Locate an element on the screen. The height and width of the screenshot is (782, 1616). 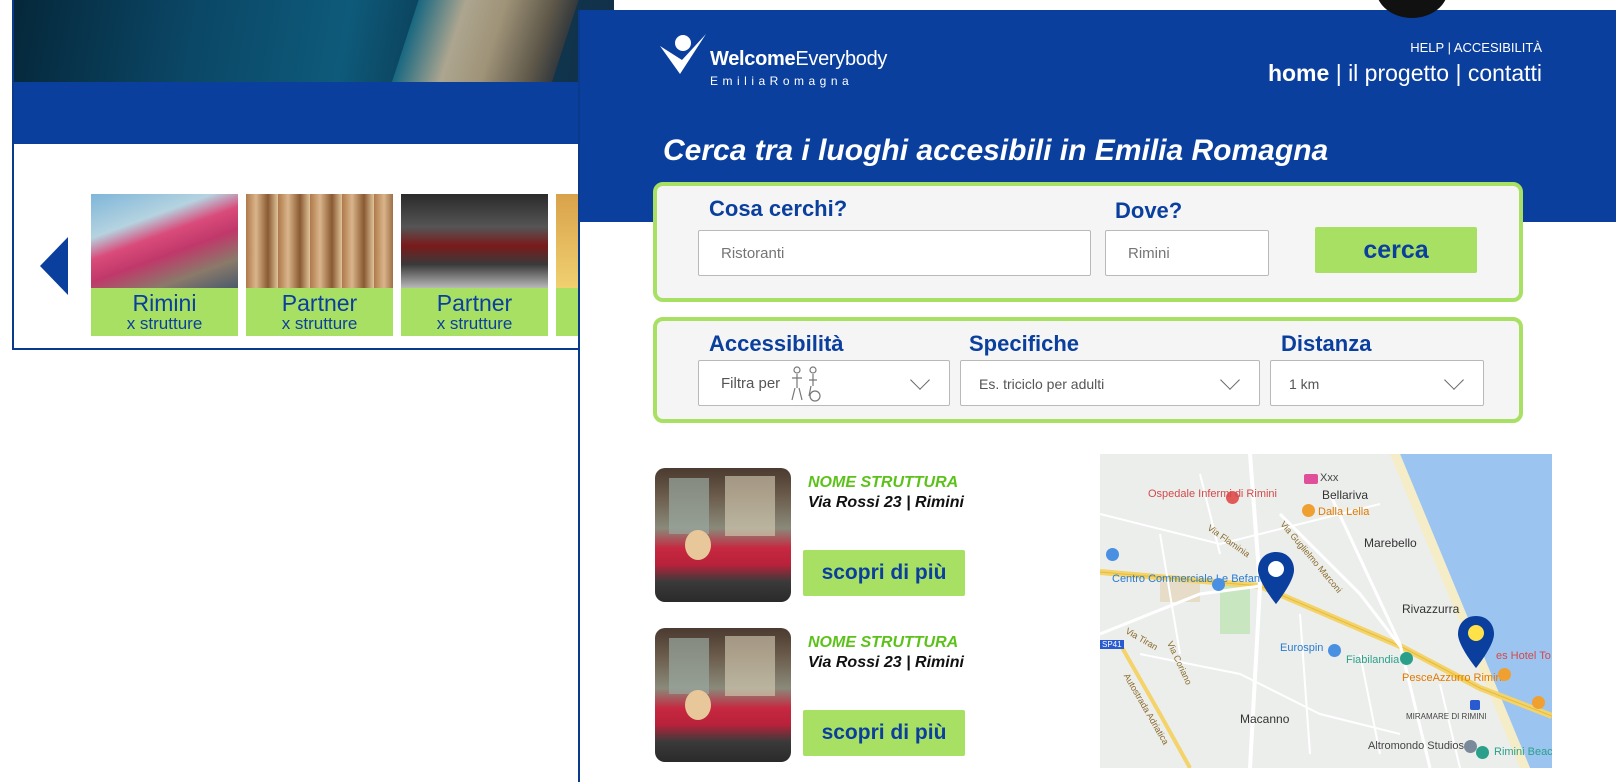
map-label-dalla-lella: Dalla Lella is located at coordinates (1344, 512).